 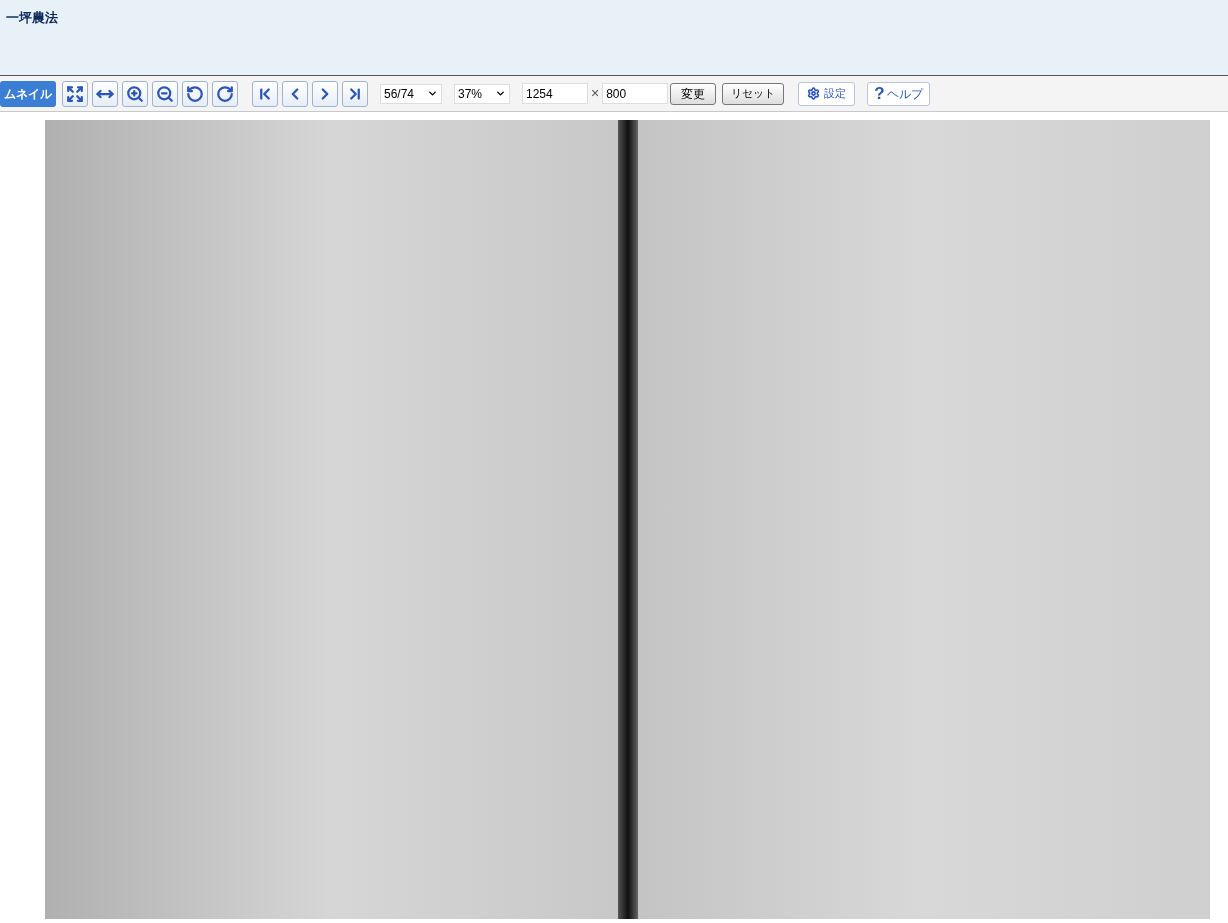 I want to click on reset-button: リセット, so click(x=753, y=93).